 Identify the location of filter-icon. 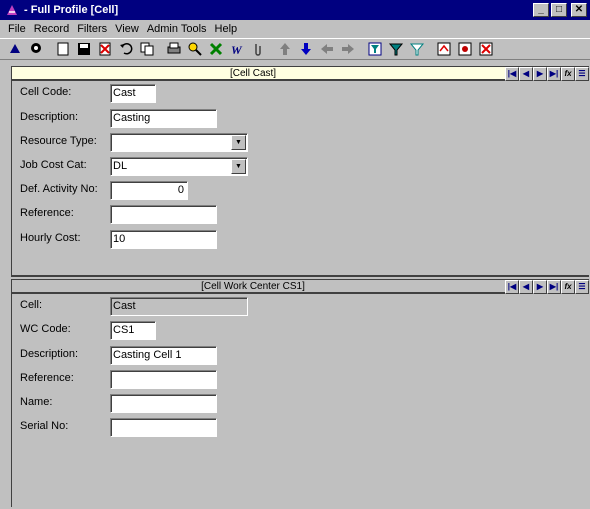
(395, 49).